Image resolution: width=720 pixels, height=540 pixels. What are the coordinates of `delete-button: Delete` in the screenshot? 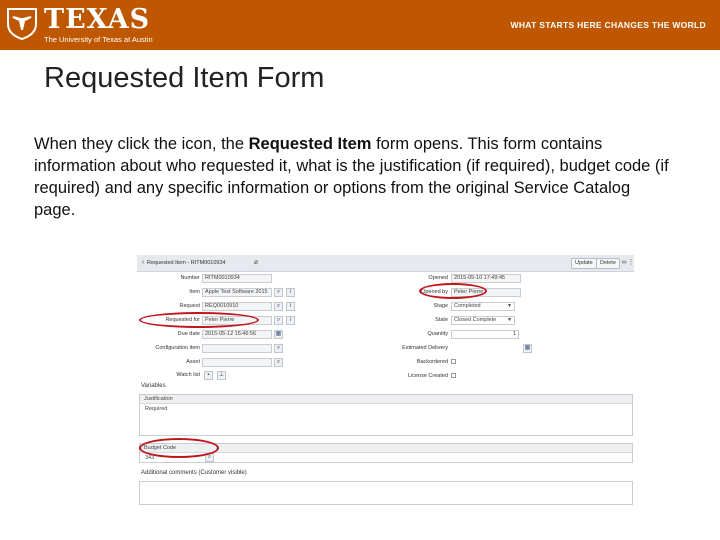 It's located at (608, 263).